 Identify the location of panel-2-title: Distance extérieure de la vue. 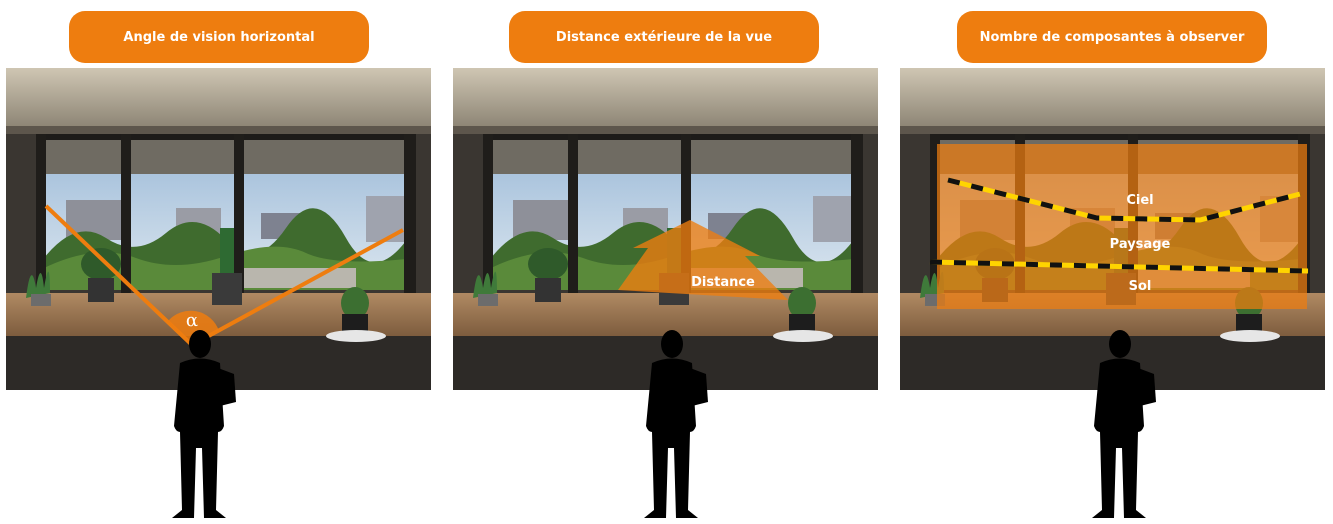
(664, 37).